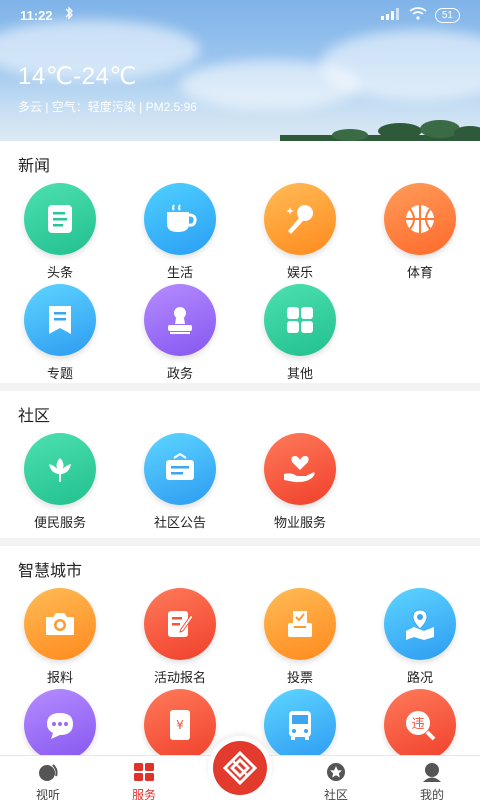  I want to click on profile-icon, so click(432, 773).